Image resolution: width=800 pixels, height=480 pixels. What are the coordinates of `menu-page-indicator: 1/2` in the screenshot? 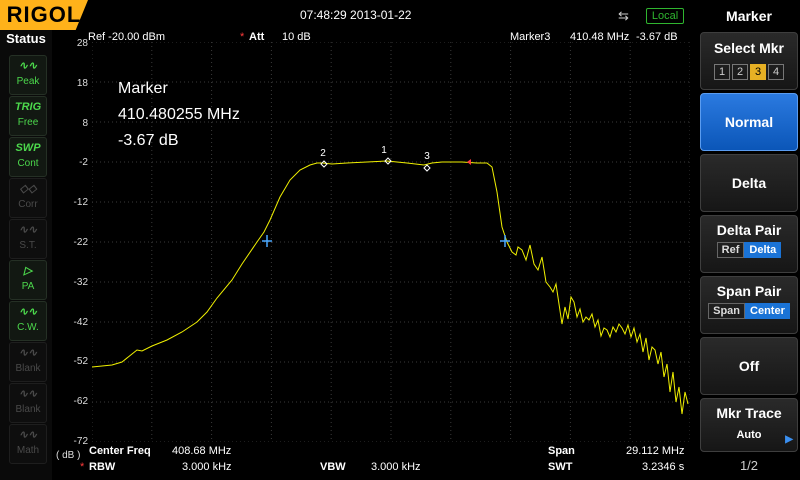 It's located at (749, 465).